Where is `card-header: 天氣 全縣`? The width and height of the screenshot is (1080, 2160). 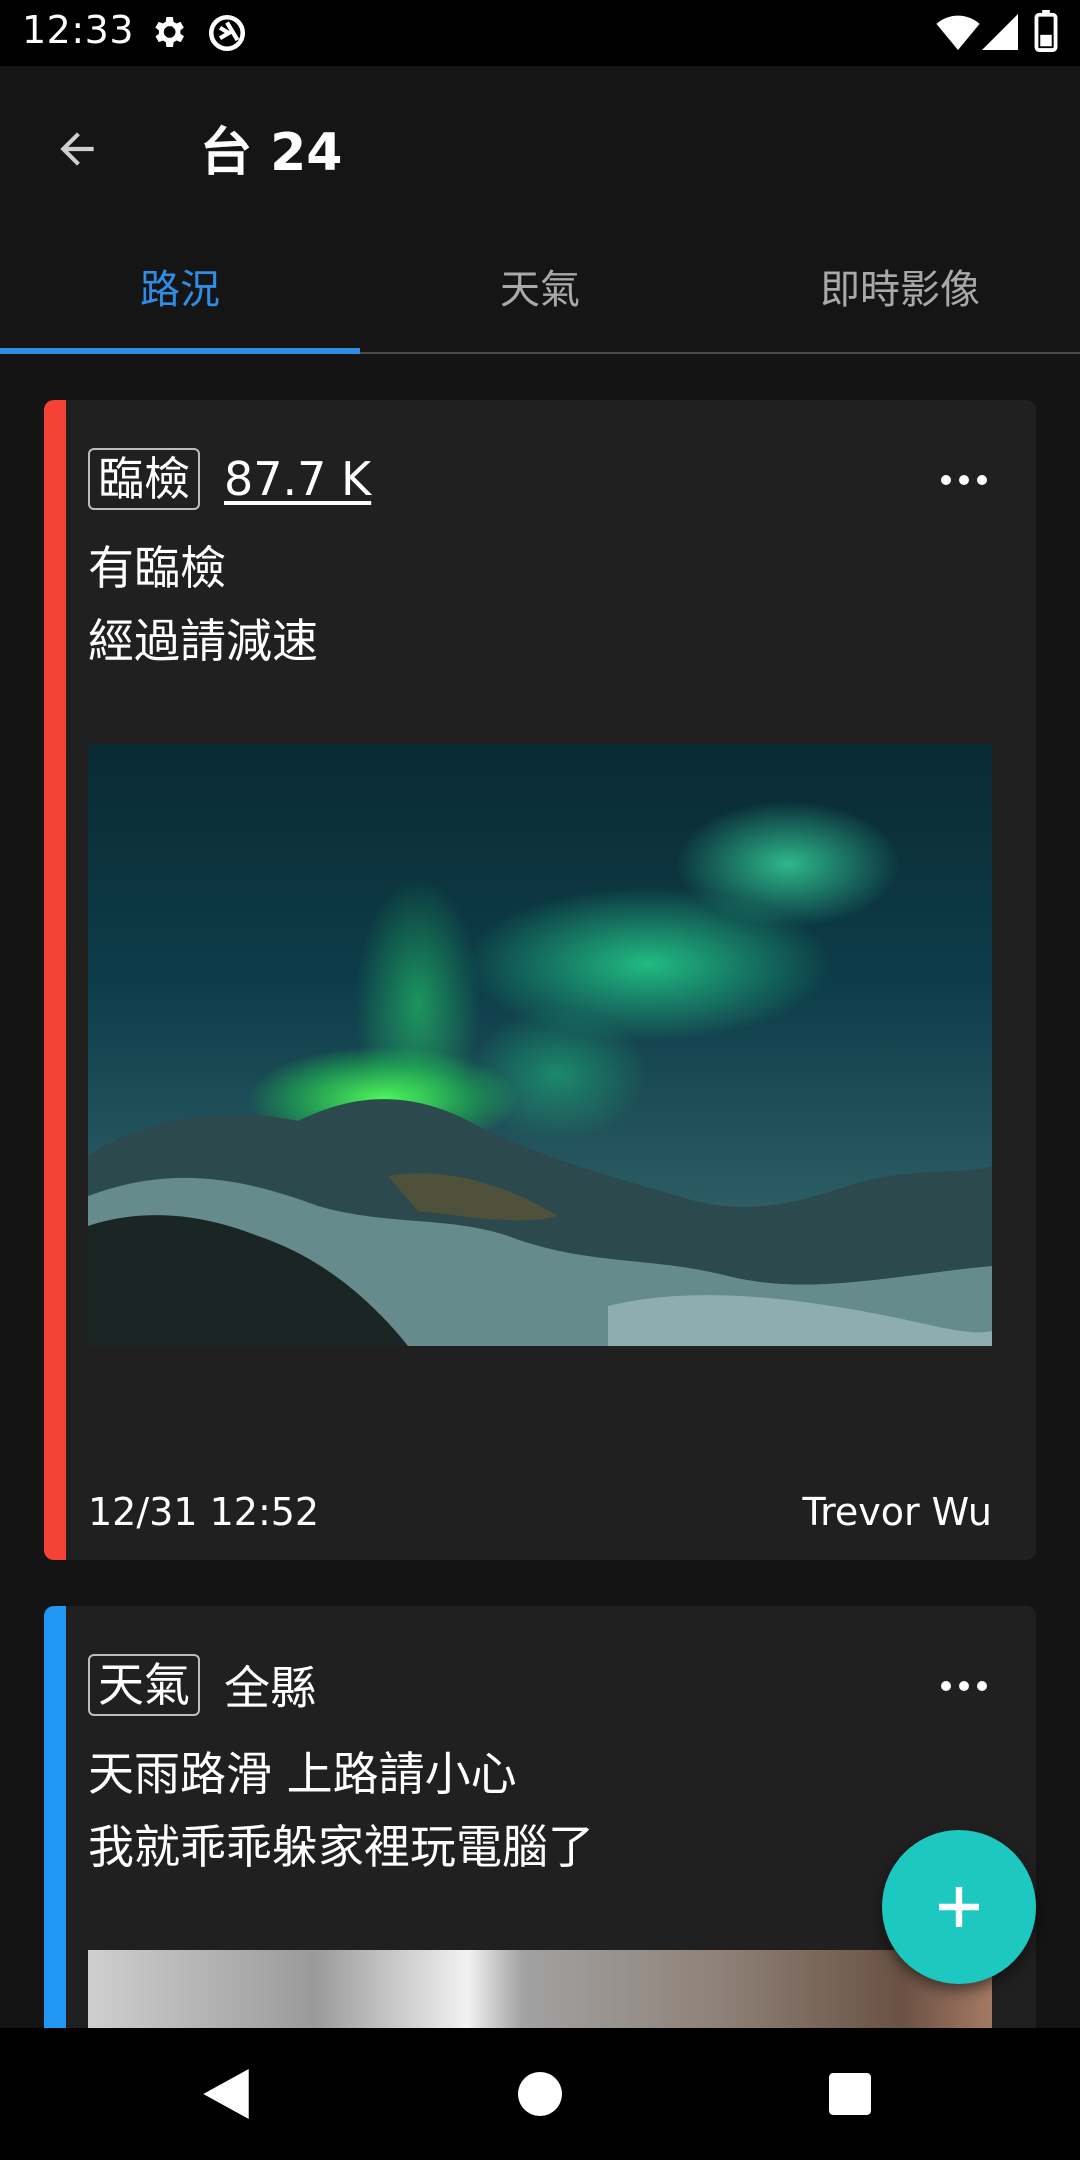
card-header: 天氣 全縣 is located at coordinates (542, 1685).